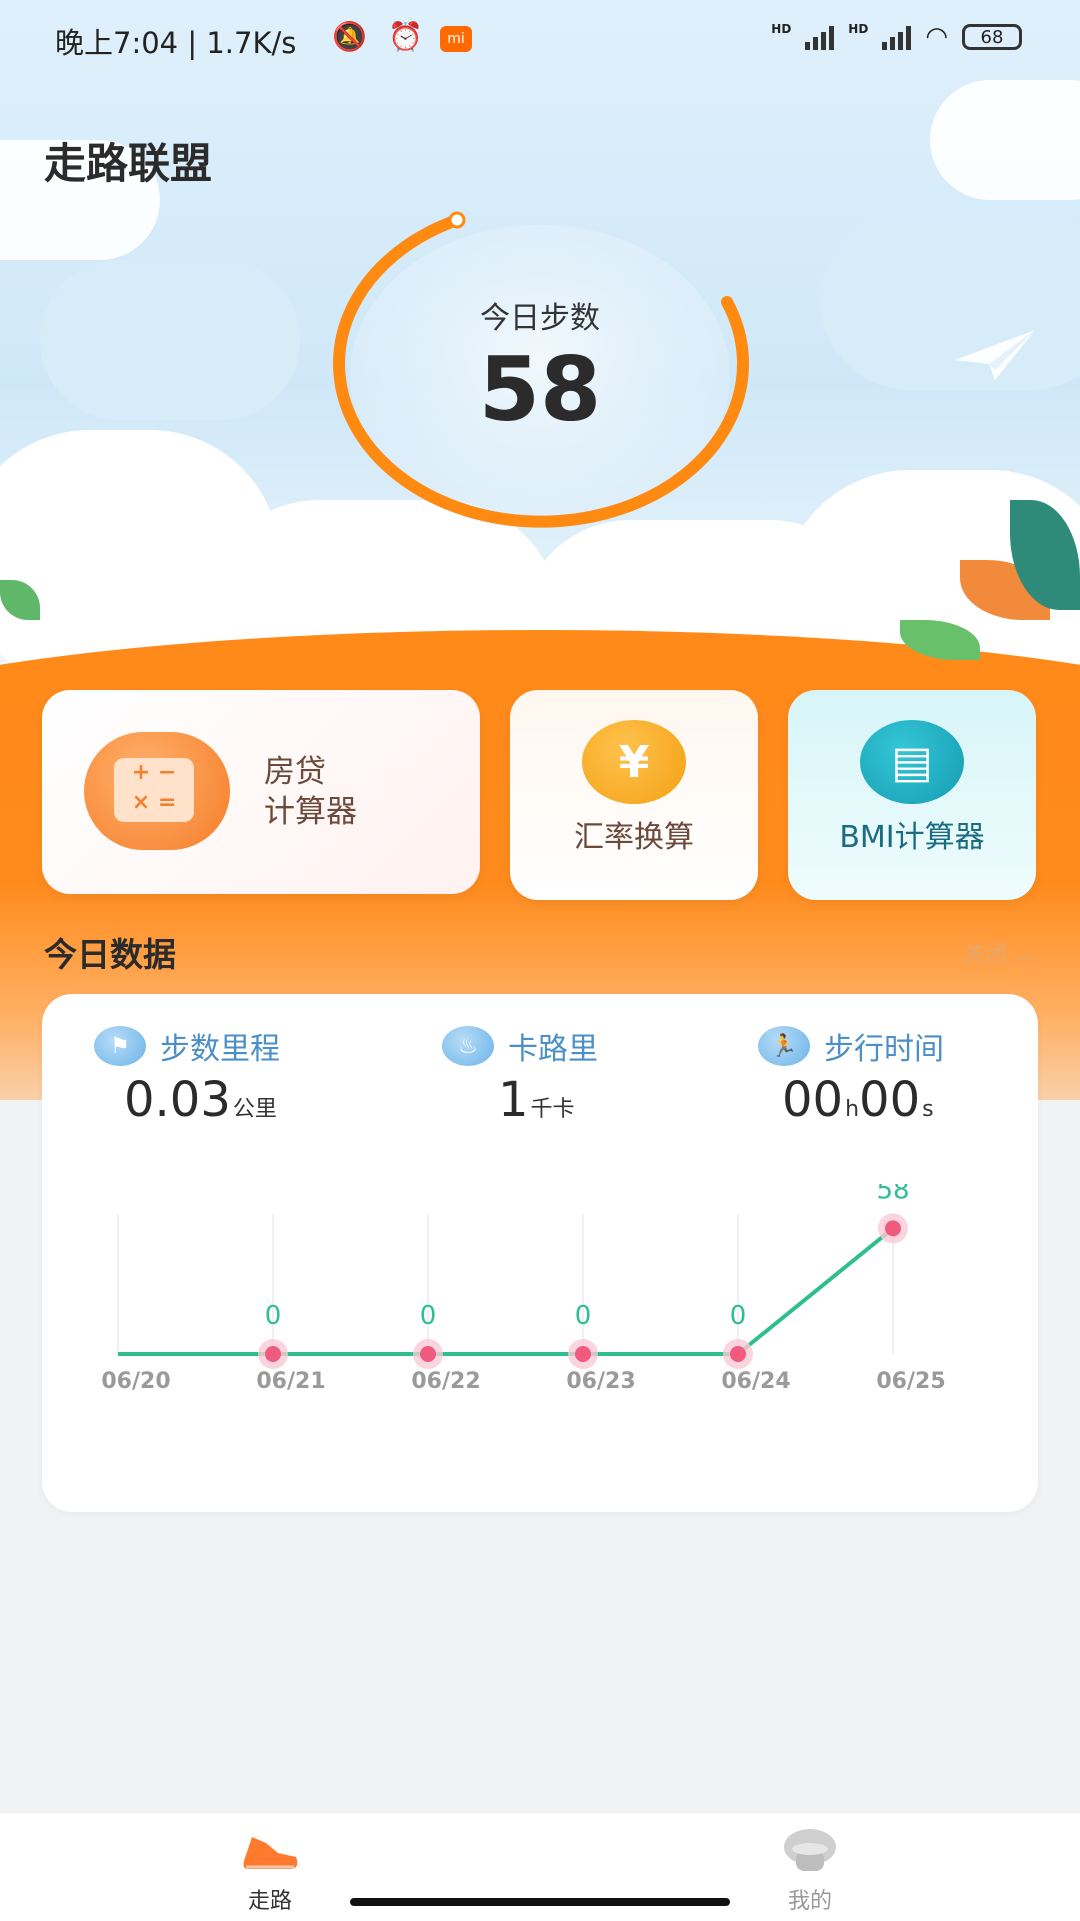  I want to click on status-bar: 晚上7:04 | 1.7K/s 🔕 ⏰ mi HD HD ◠ 68, so click(540, 40).